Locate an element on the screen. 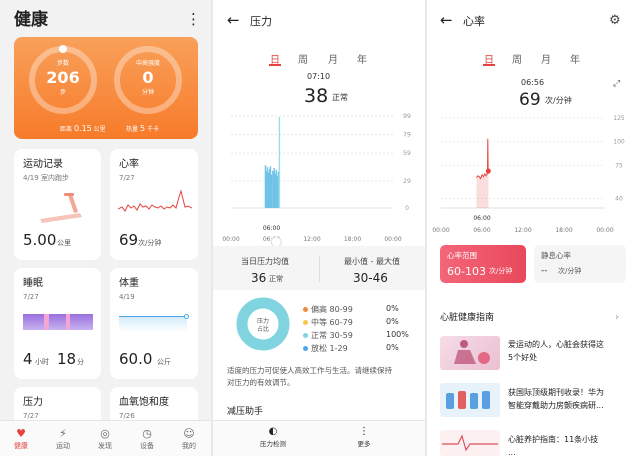 The image size is (640, 456). chevron-right-icon: › is located at coordinates (617, 318).